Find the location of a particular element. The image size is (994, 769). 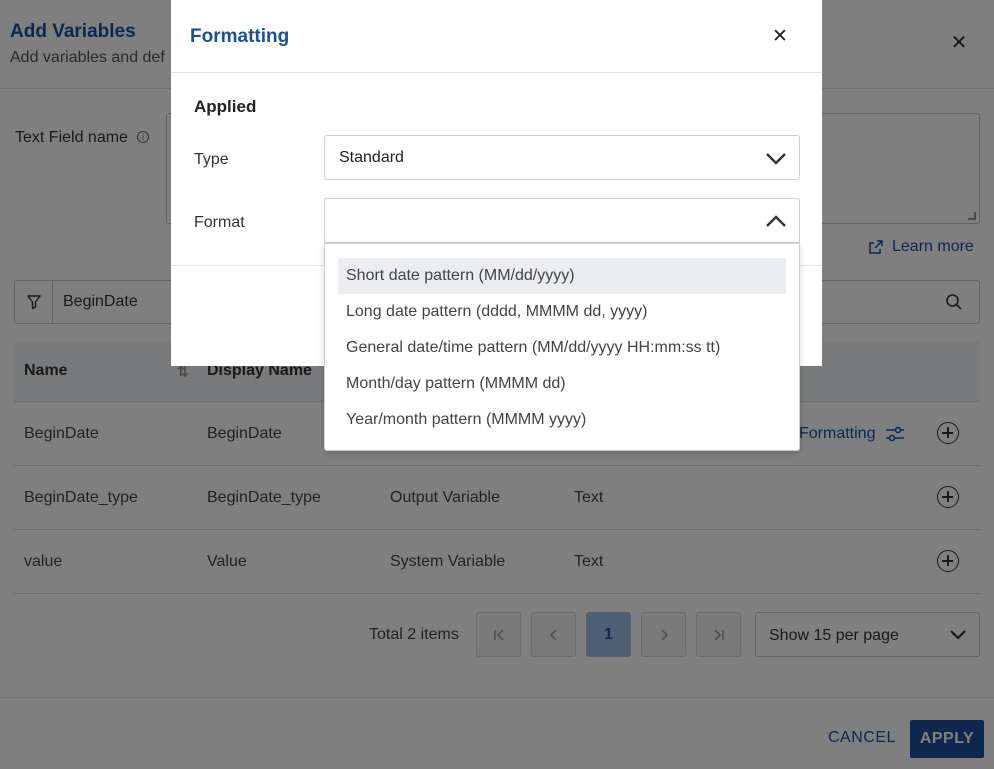

type-label: Type is located at coordinates (211, 159).